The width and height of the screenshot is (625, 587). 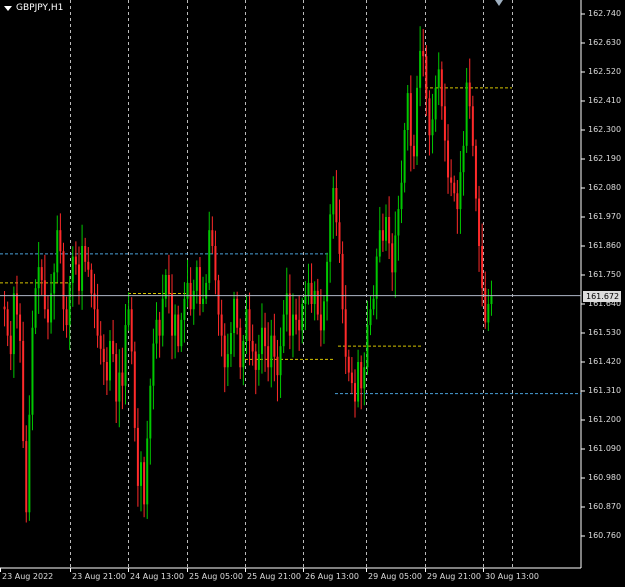 I want to click on price-tick-label: 162.520, so click(x=605, y=71).